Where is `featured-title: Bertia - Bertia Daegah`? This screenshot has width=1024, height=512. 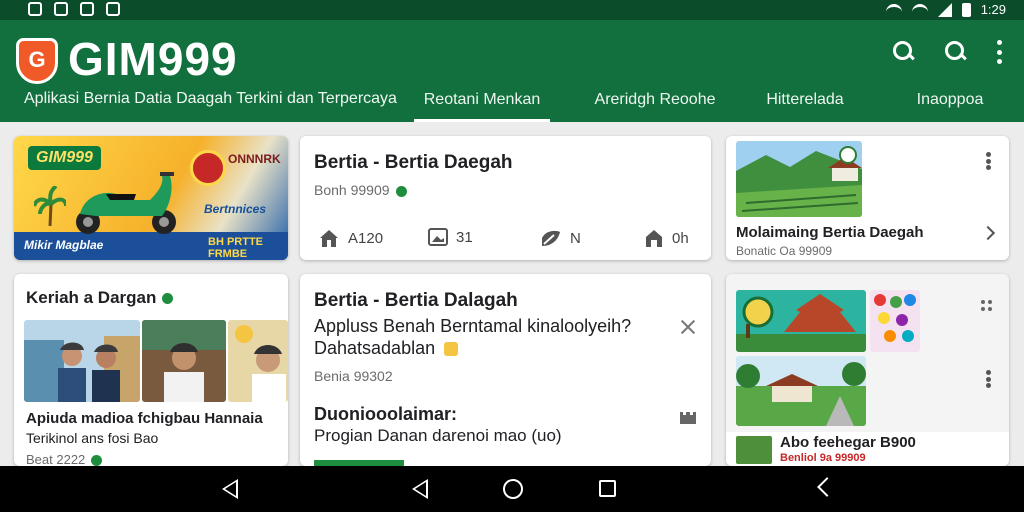
featured-title: Bertia - Bertia Daegah is located at coordinates (413, 162).